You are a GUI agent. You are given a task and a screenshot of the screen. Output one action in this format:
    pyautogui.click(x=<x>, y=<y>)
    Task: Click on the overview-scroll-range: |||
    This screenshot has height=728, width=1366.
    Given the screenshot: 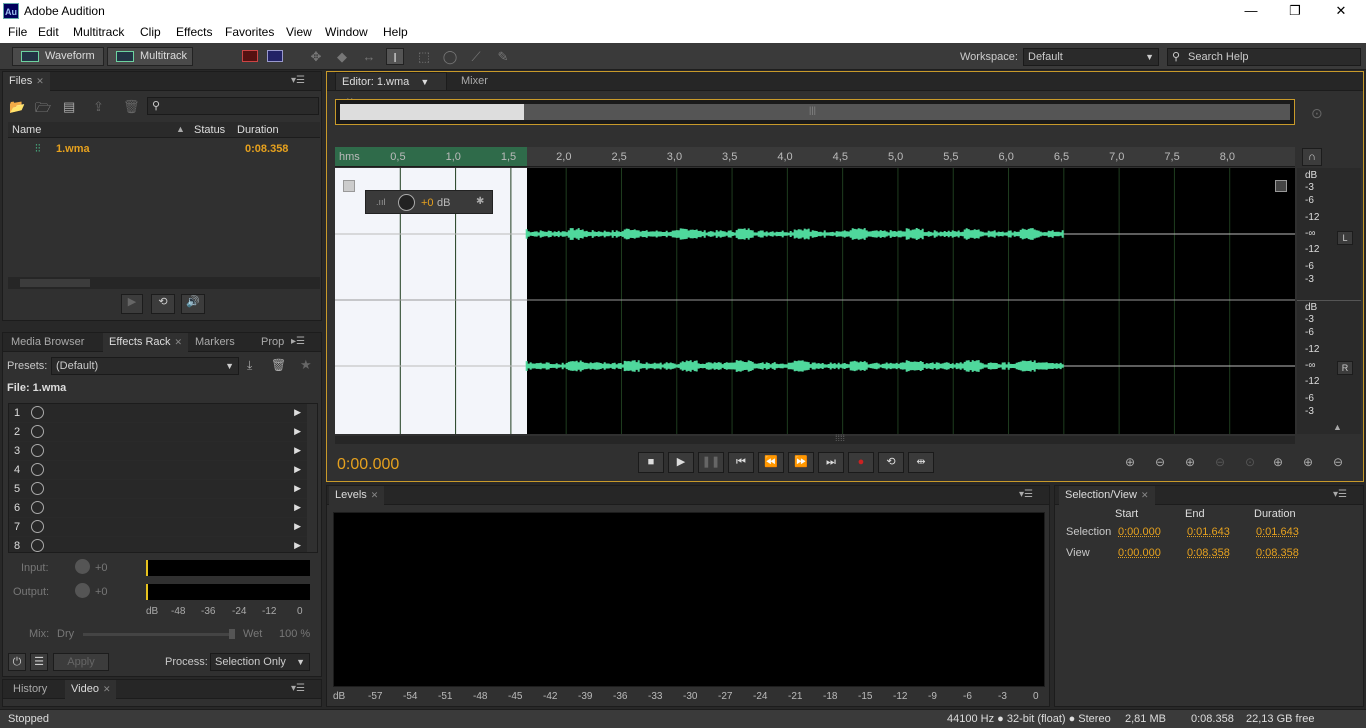 What is the action you would take?
    pyautogui.click(x=907, y=112)
    